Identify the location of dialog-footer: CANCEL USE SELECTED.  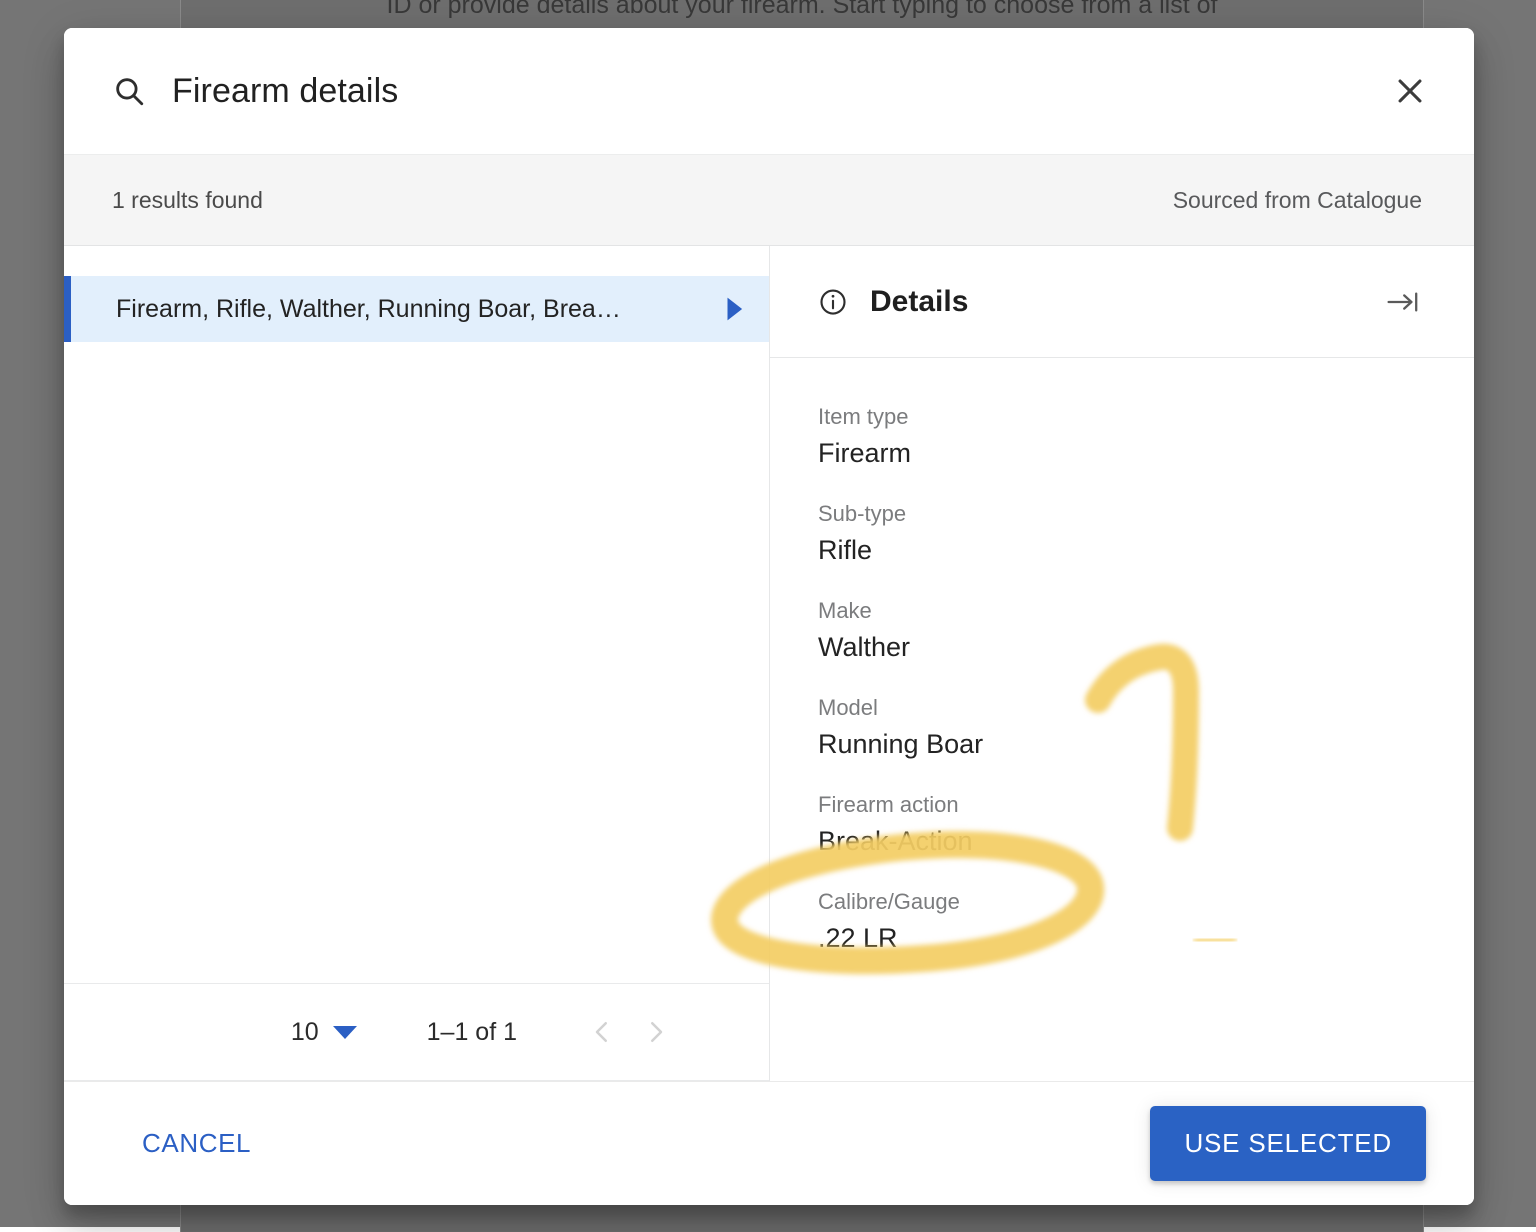
(769, 1143).